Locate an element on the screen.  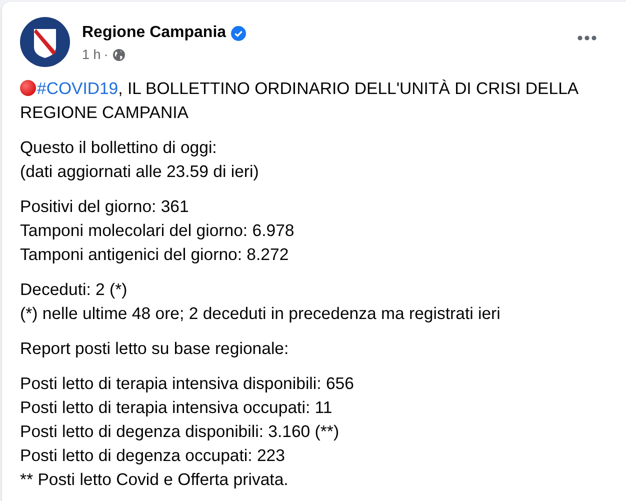
post-text-line: Posti letto di terapia intensiva disponibili: 656 is located at coordinates (187, 384).